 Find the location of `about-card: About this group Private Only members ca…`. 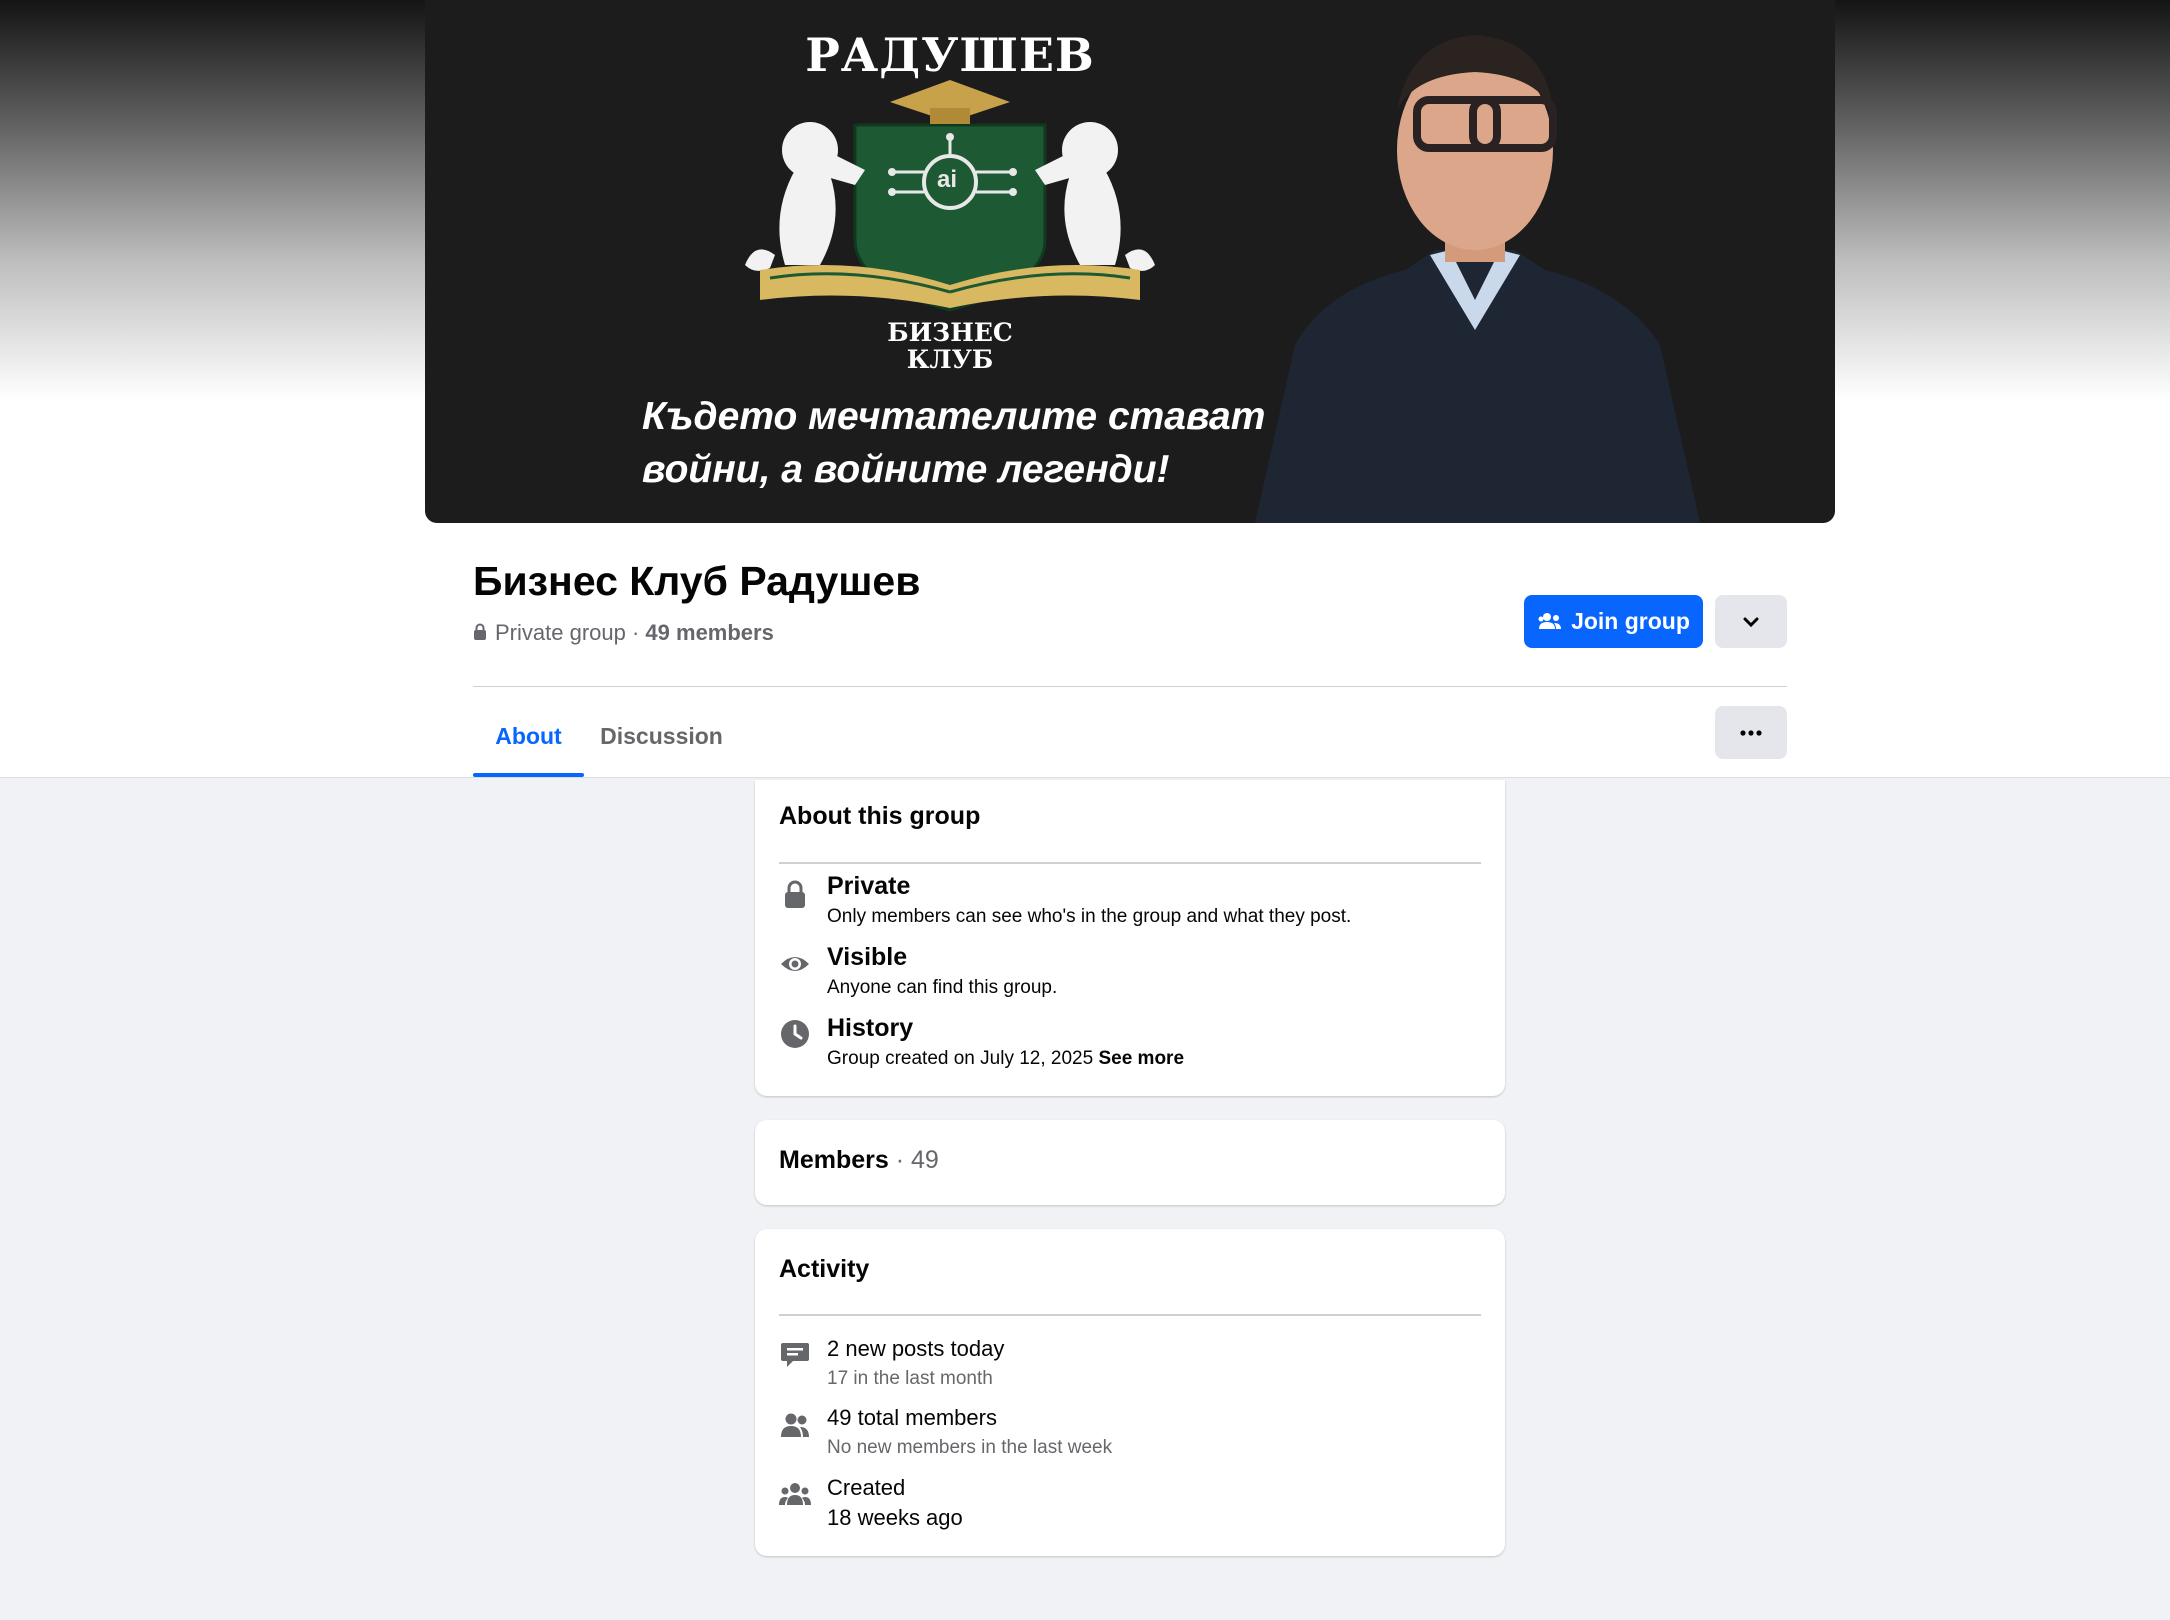

about-card: About this group Private Only members ca… is located at coordinates (1130, 938).